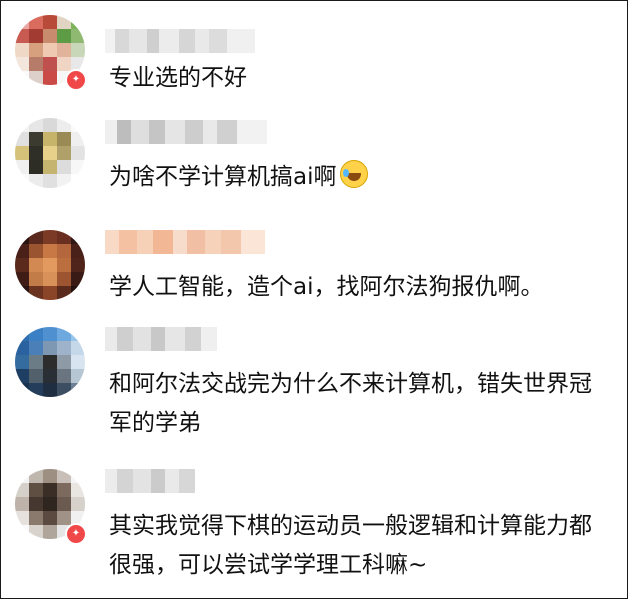 Image resolution: width=628 pixels, height=599 pixels. I want to click on comment-text-content: 学人工智能，造个ai，找阿尔法狗报仇啊。, so click(326, 287).